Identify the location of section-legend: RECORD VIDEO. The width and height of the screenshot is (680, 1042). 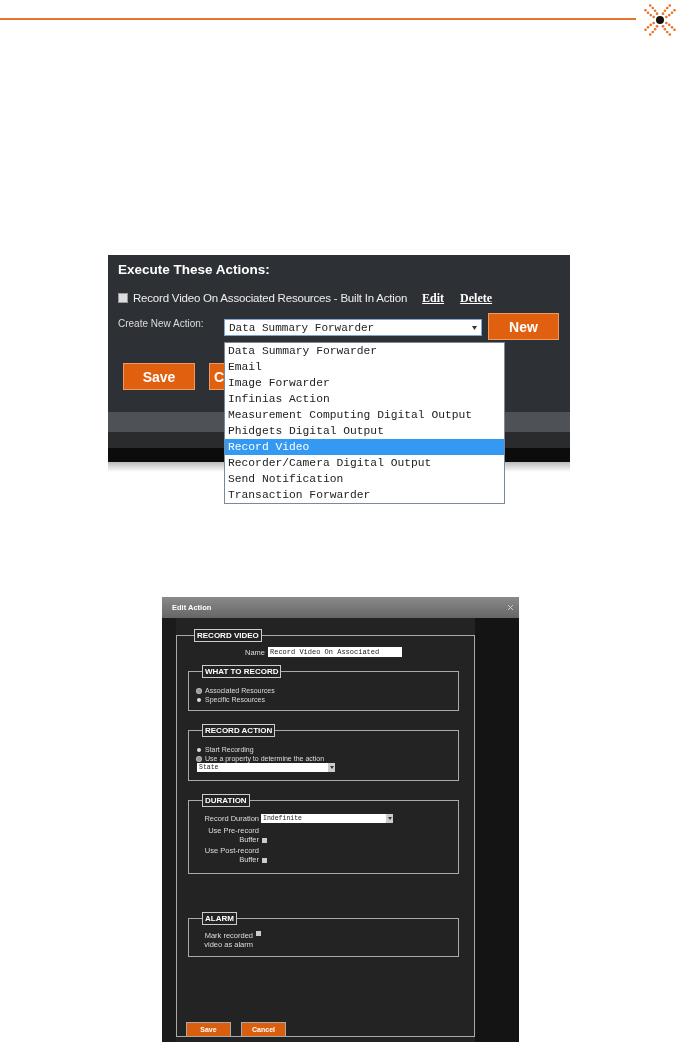
(228, 635).